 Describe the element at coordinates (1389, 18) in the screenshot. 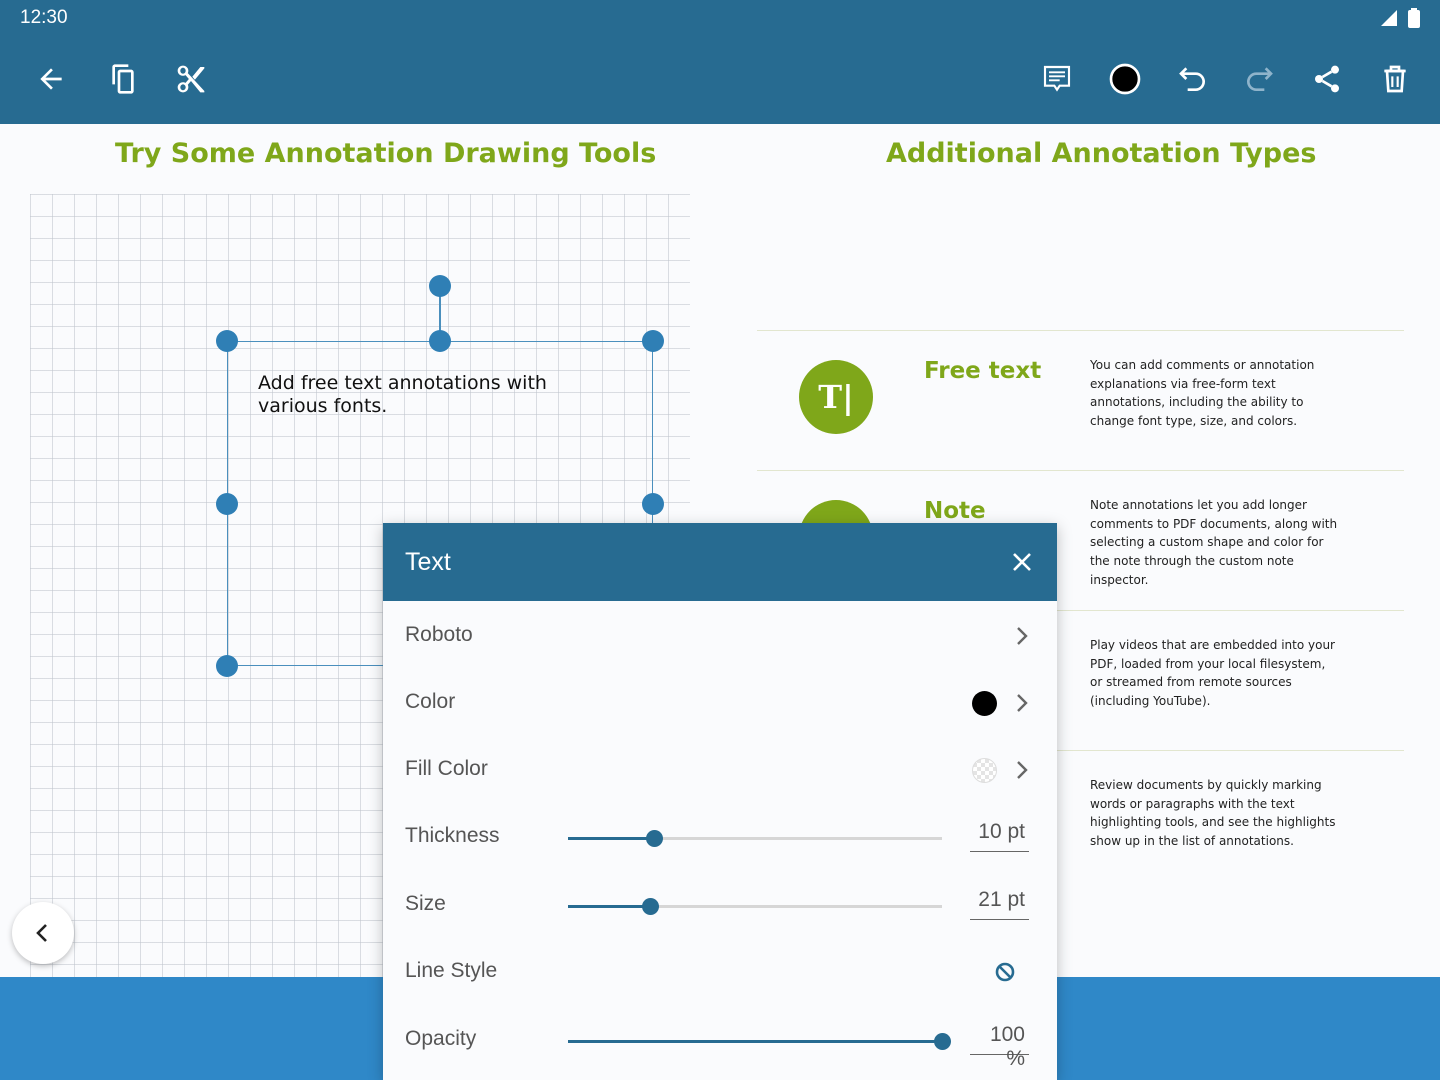

I see `signal-icon` at that location.